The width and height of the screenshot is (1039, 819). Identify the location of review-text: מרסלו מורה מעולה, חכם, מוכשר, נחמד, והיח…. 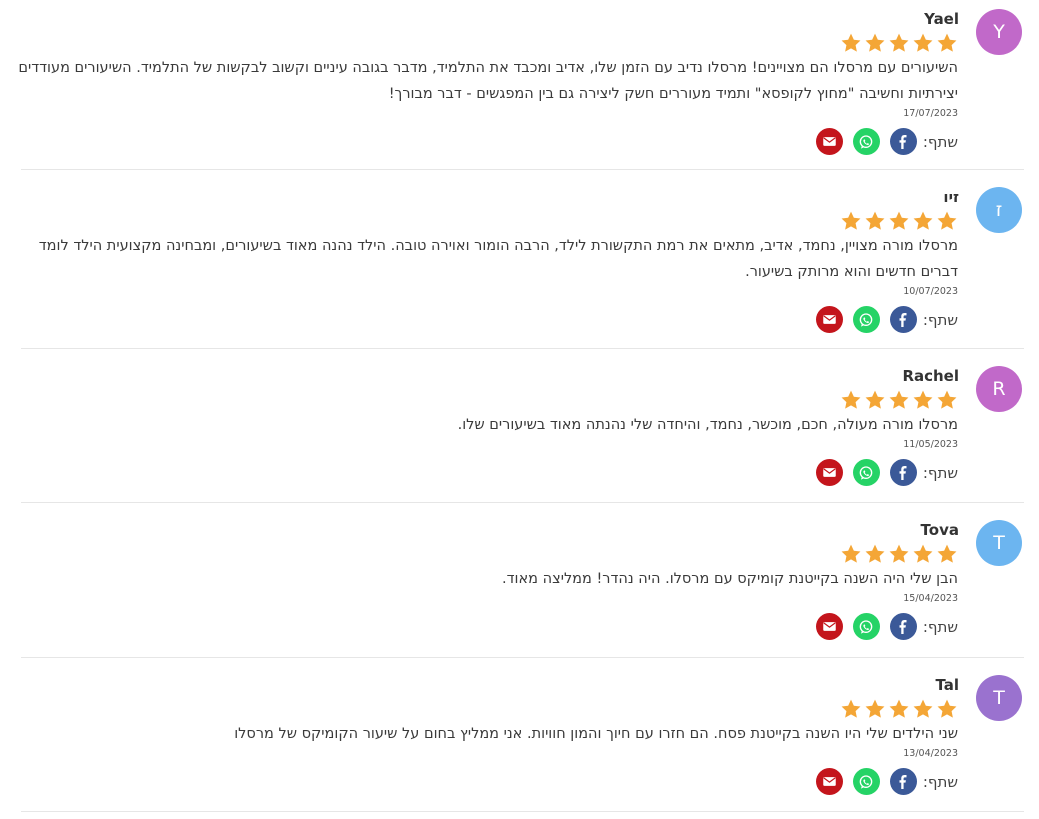
(707, 425).